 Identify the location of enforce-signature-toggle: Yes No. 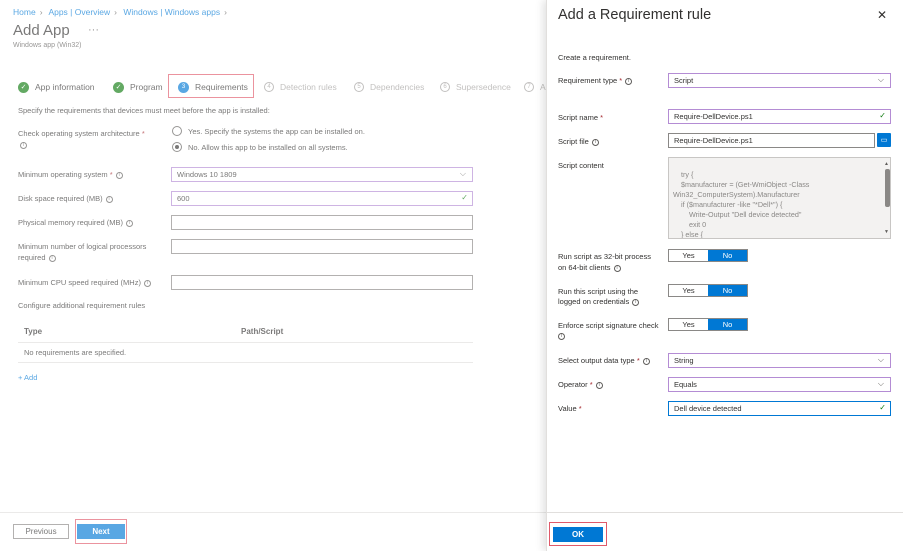
(708, 324).